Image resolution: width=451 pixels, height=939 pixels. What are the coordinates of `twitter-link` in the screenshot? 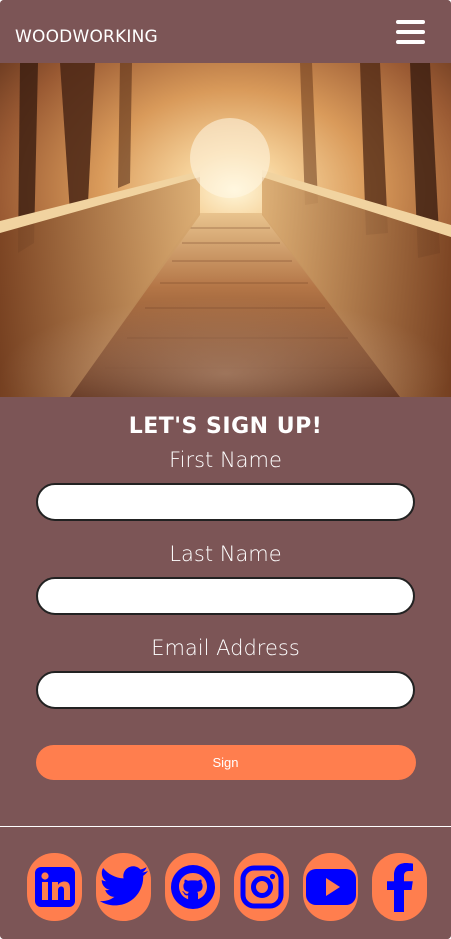 It's located at (123, 887).